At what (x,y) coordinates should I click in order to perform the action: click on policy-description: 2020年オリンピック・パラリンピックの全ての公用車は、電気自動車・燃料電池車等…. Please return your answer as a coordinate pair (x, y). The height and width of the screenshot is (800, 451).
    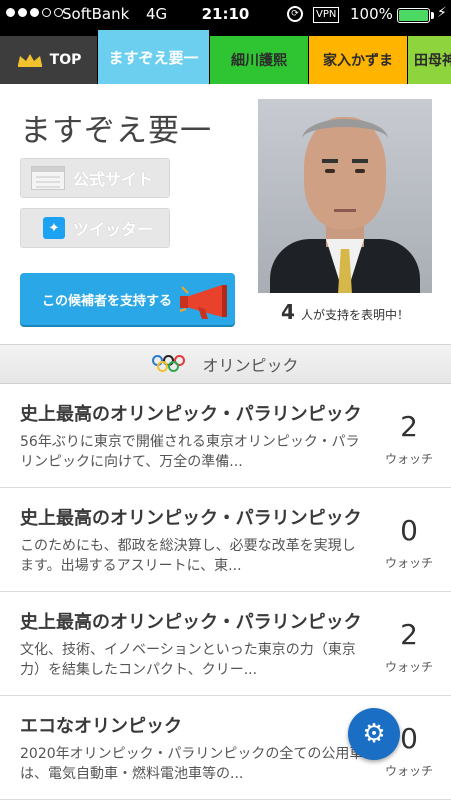
    Looking at the image, I should click on (192, 764).